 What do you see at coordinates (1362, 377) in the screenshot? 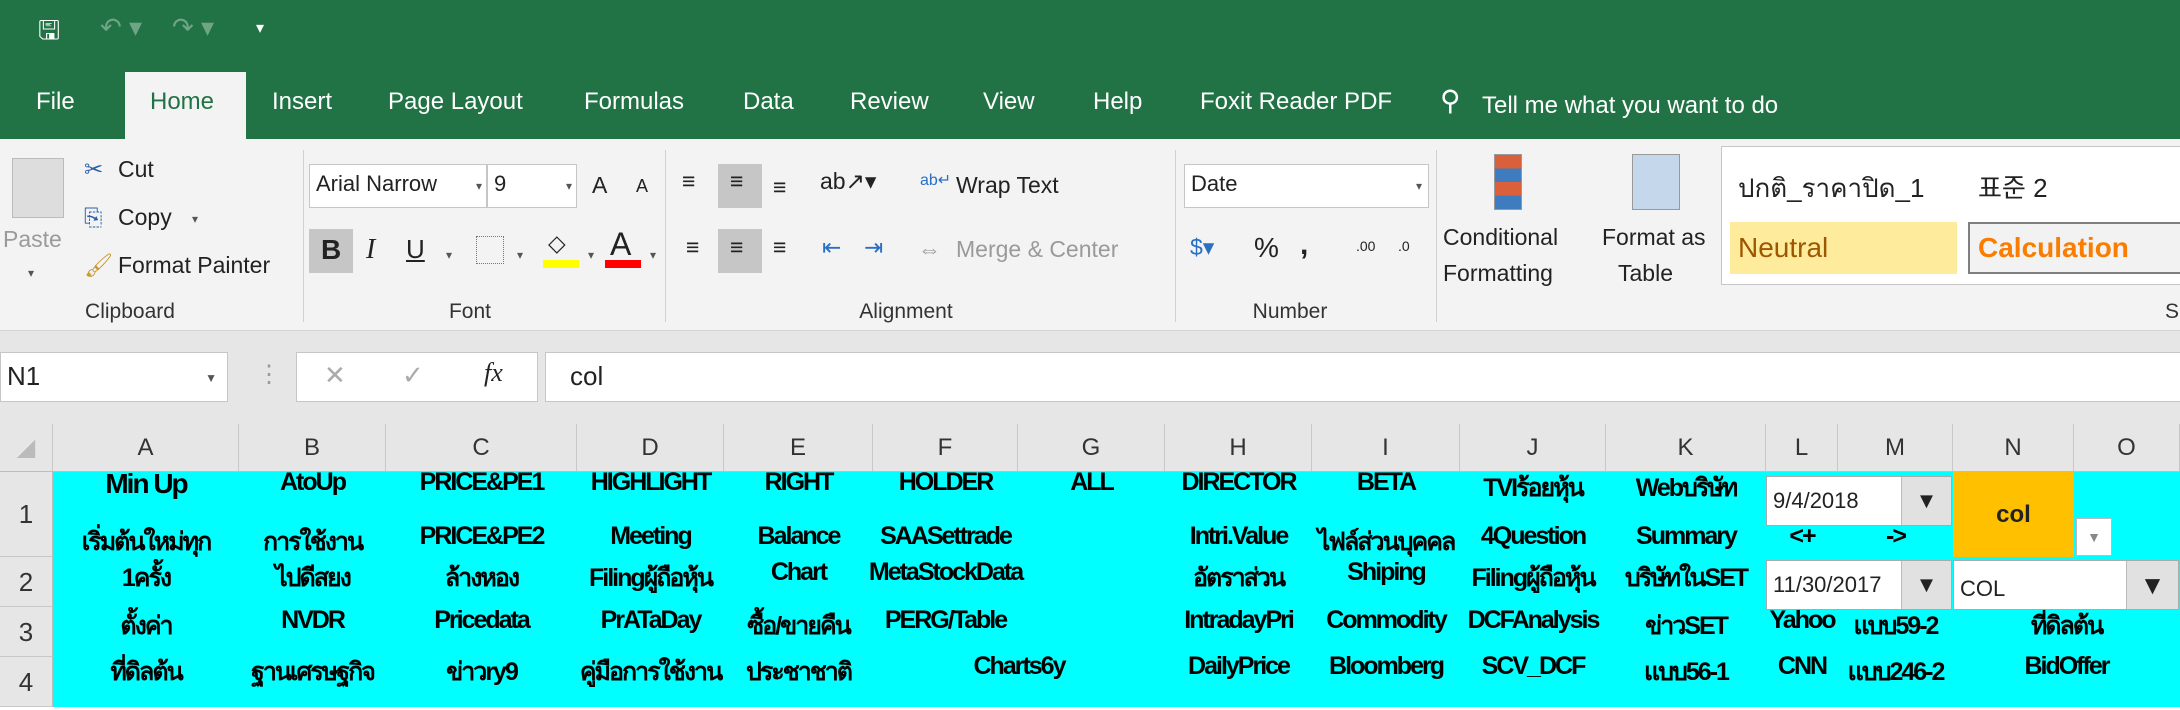
I see `formula-input: col` at bounding box center [1362, 377].